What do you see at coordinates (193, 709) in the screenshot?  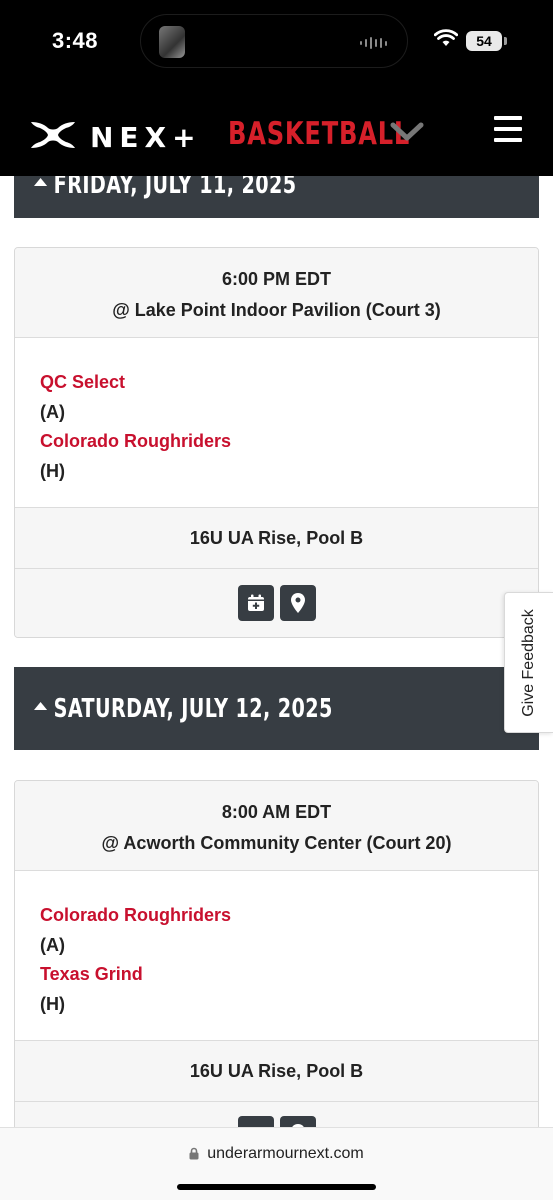 I see `day-label: SATURDAY, JULY 12, 2025` at bounding box center [193, 709].